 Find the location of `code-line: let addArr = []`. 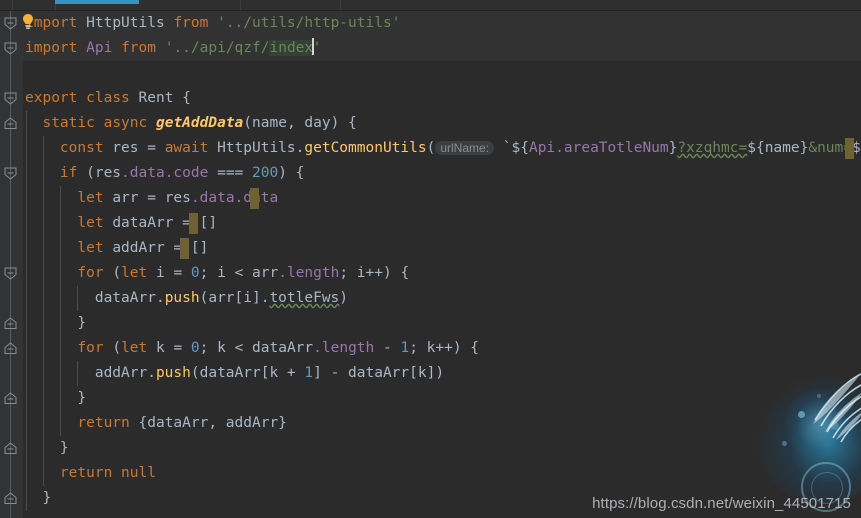

code-line: let addArr = [] is located at coordinates (441, 248).